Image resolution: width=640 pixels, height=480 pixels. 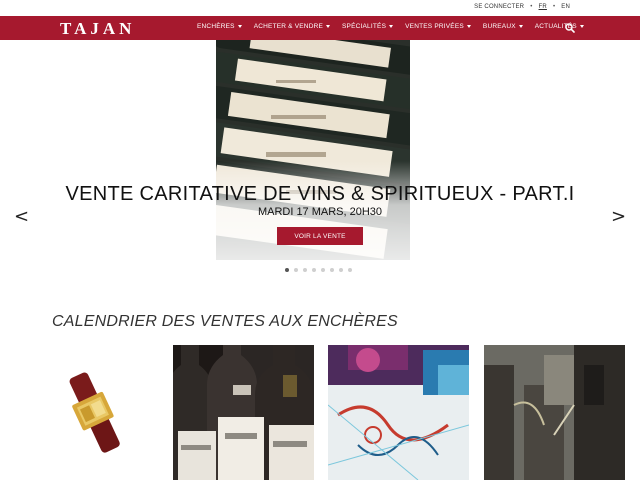 I want to click on nav-label: ACHETER & VENDRE, so click(x=288, y=26).